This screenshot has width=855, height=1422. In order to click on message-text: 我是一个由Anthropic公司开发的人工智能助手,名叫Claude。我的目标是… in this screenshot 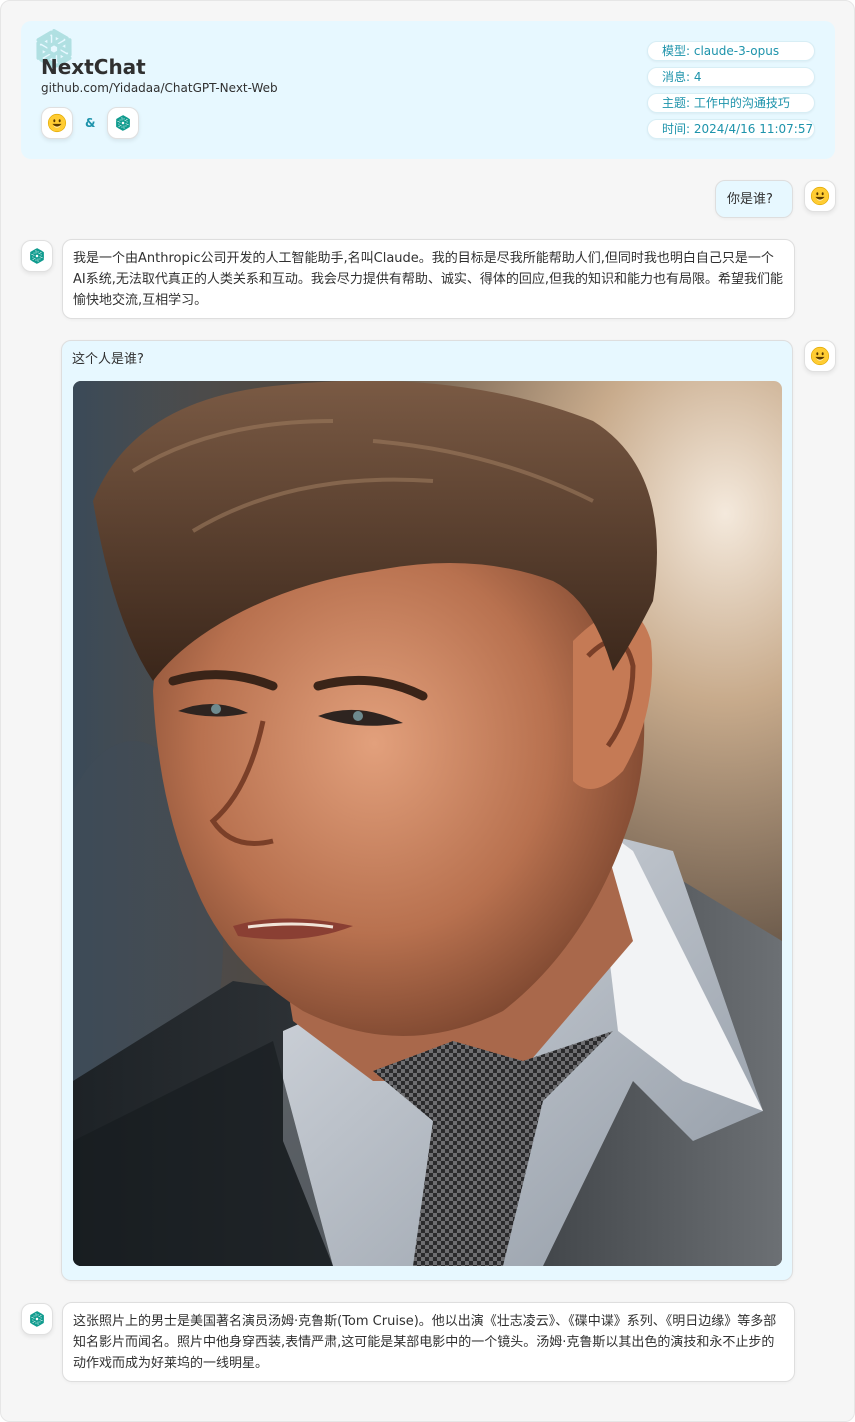, I will do `click(428, 279)`.